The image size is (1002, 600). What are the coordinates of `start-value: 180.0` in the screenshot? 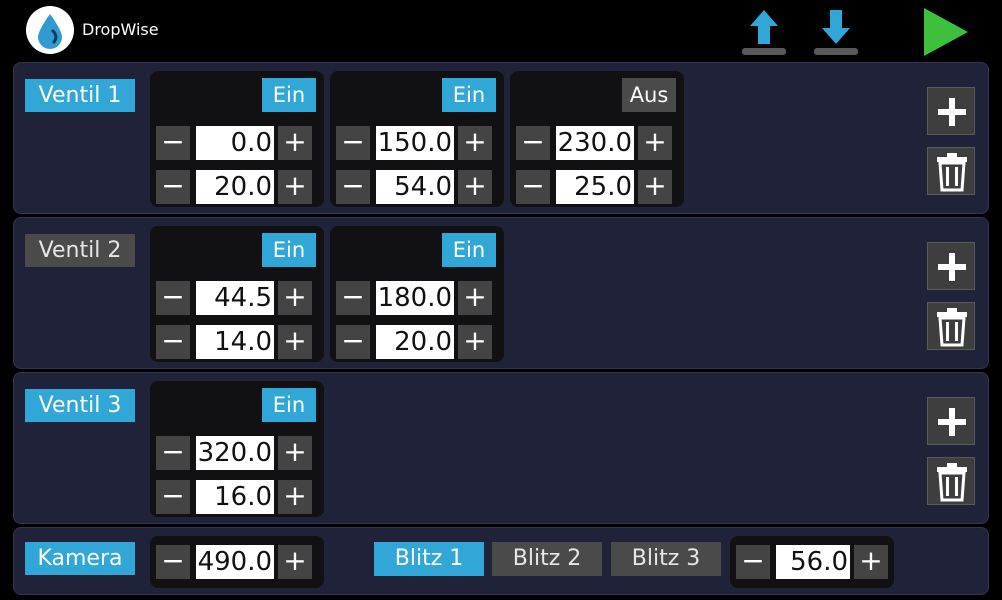 It's located at (415, 298).